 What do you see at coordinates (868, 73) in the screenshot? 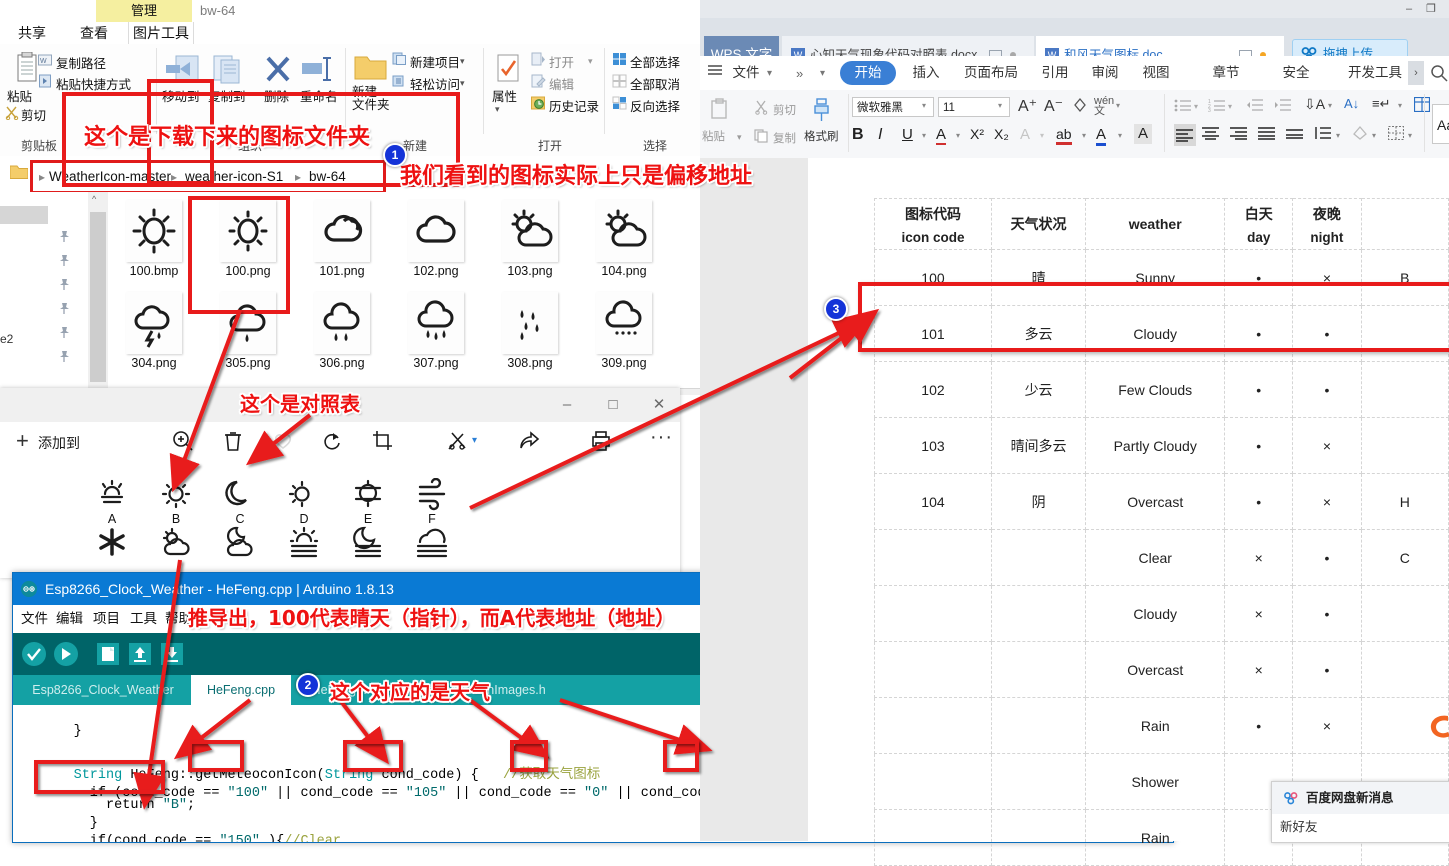
I see `ribbon-tab-home: 开始` at bounding box center [868, 73].